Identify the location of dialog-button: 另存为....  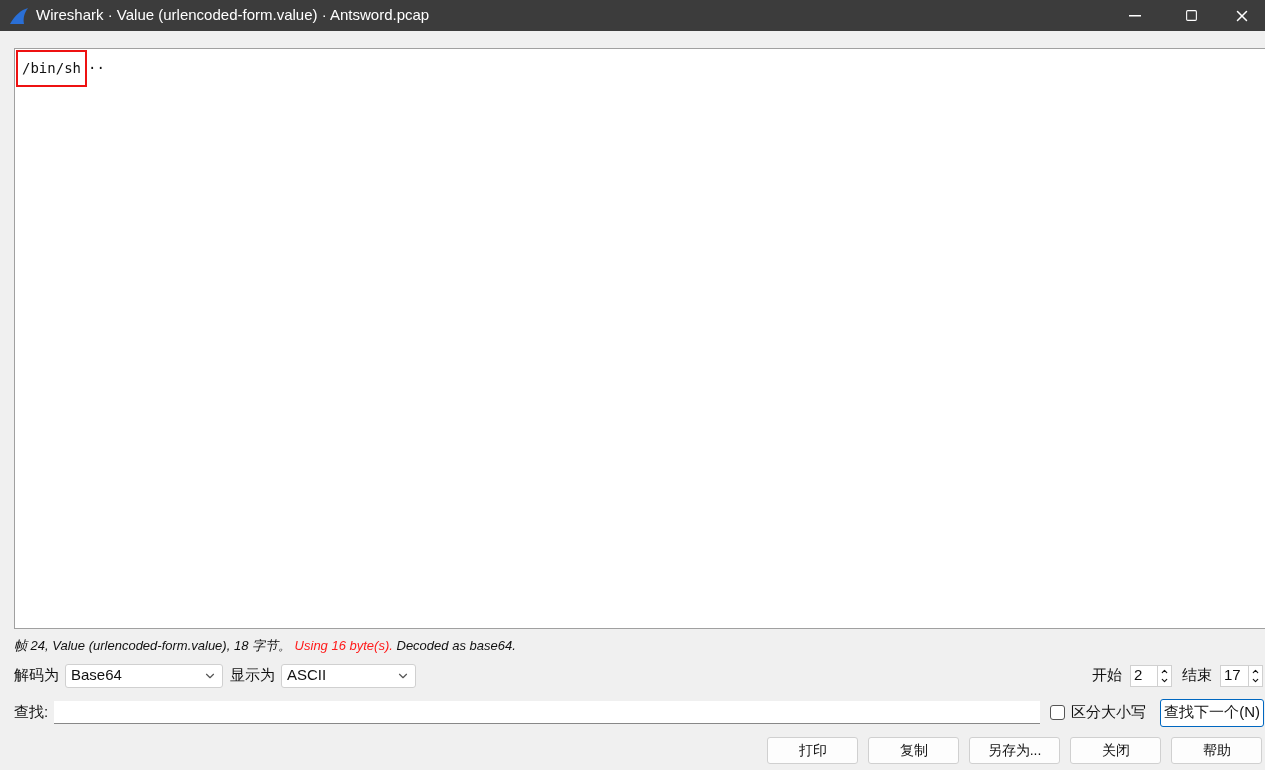
(1014, 750).